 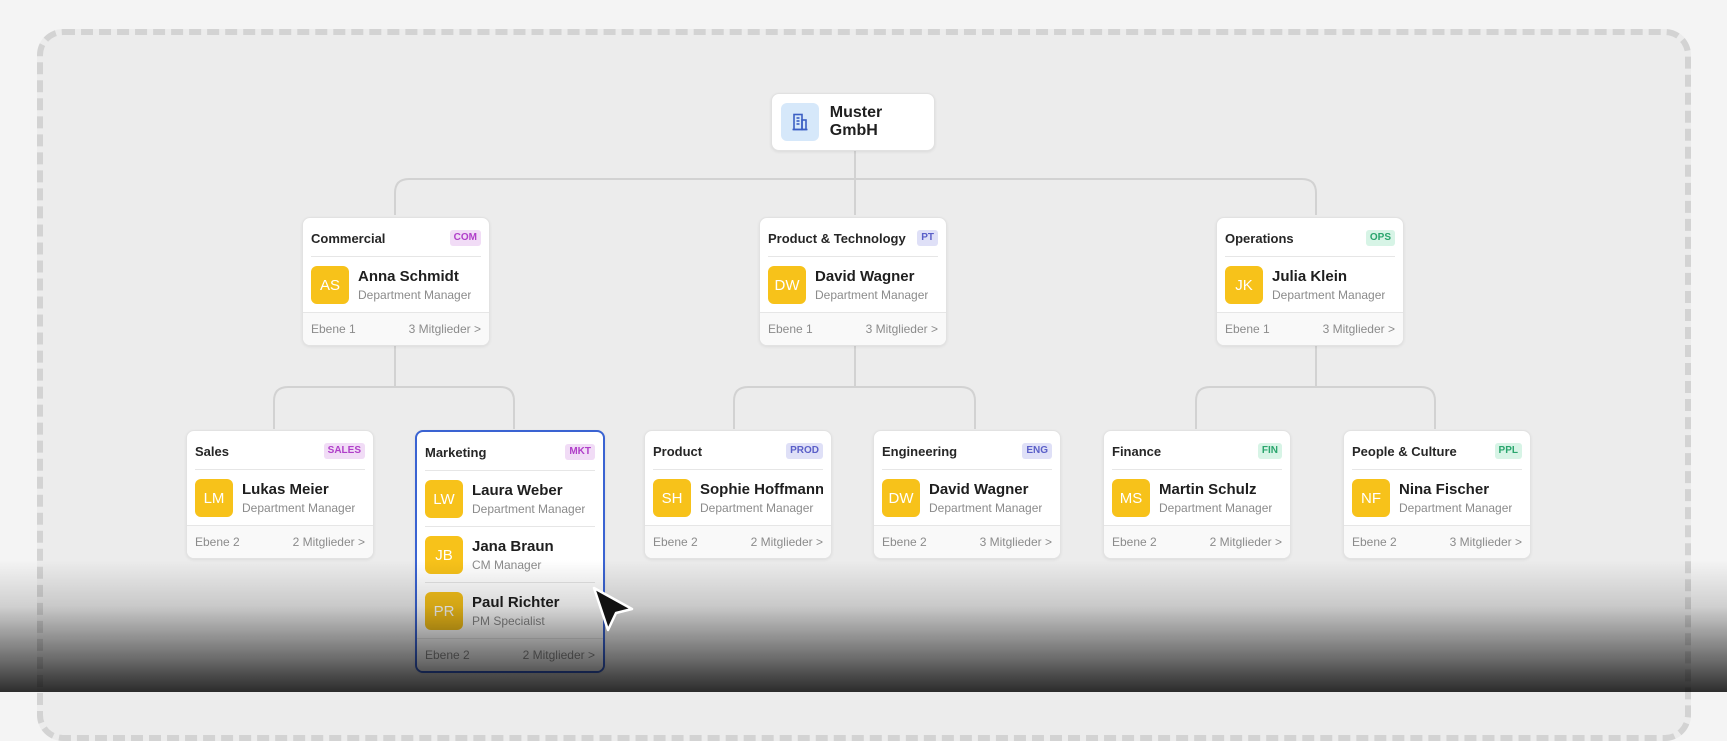 I want to click on member-name: David Wagner, so click(x=865, y=276).